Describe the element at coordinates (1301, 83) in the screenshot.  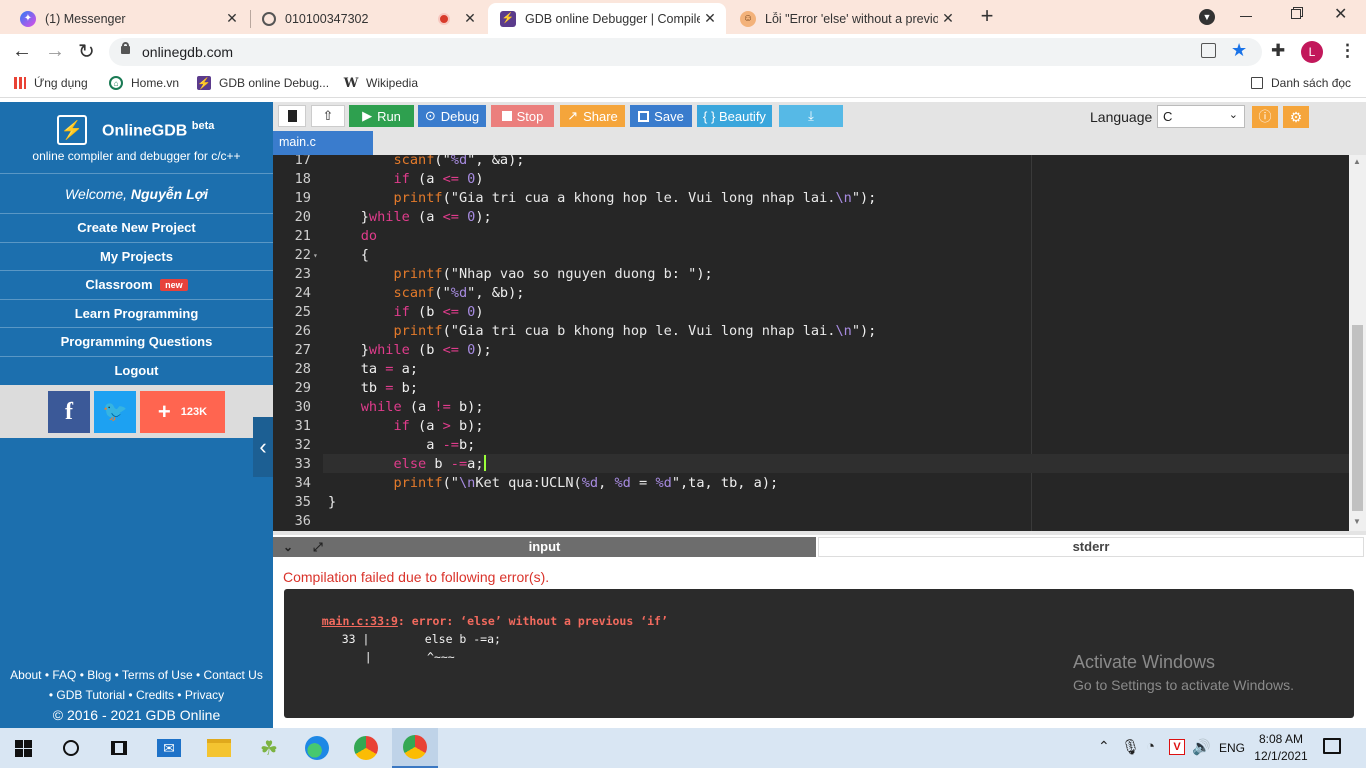
I see `reading-list: Danh sách đọc` at that location.